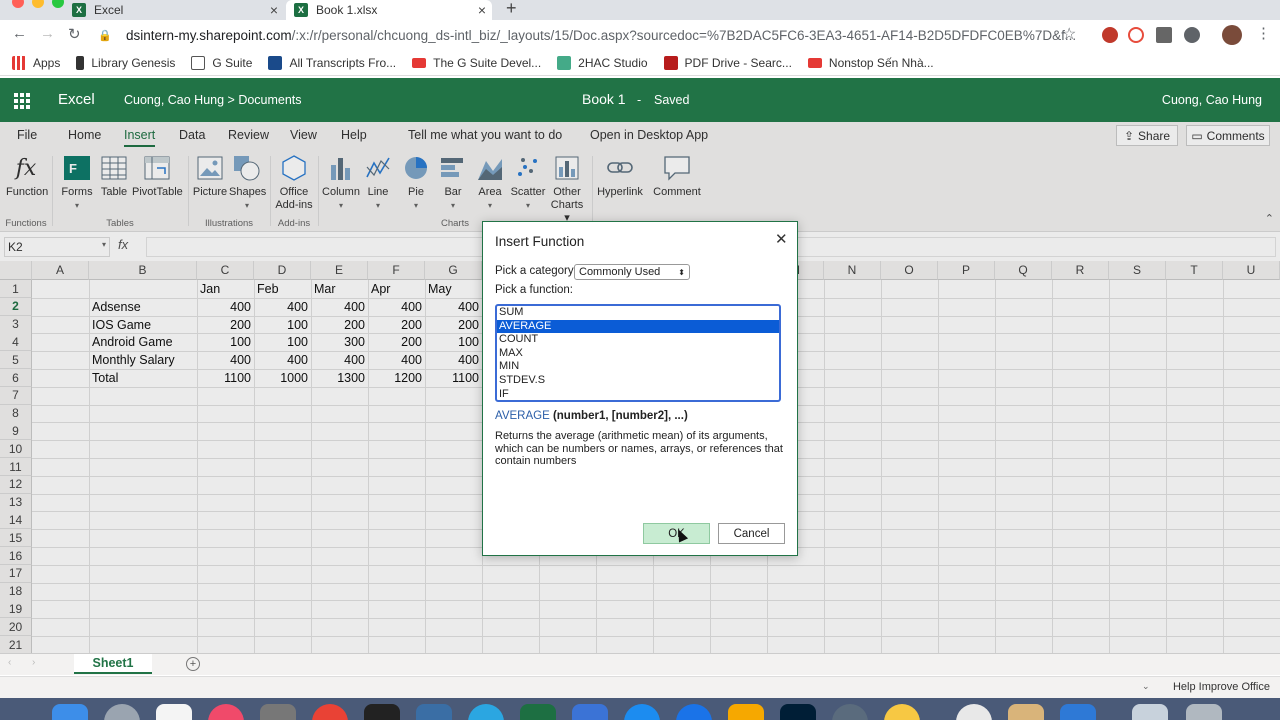  Describe the element at coordinates (19, 62) in the screenshot. I see `apps-grid-icon` at that location.